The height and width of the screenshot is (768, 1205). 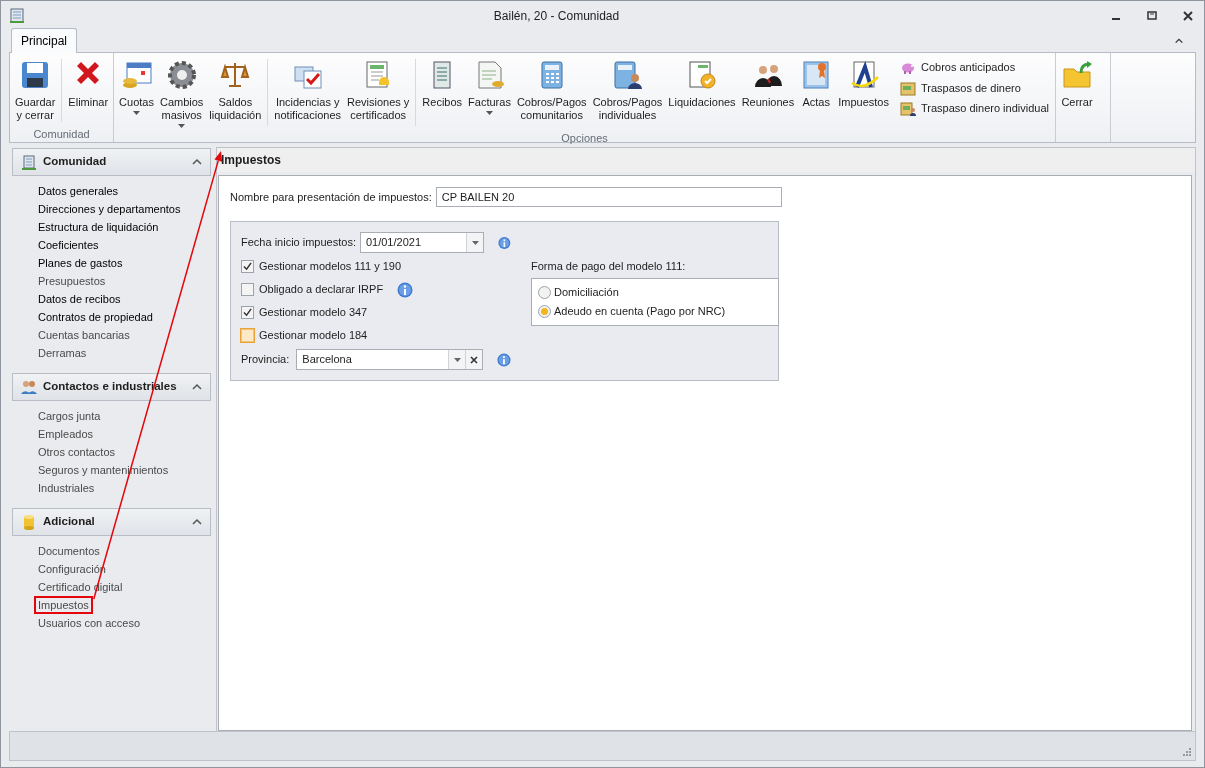 I want to click on sidebar-link: Planes de gastos, so click(x=80, y=263).